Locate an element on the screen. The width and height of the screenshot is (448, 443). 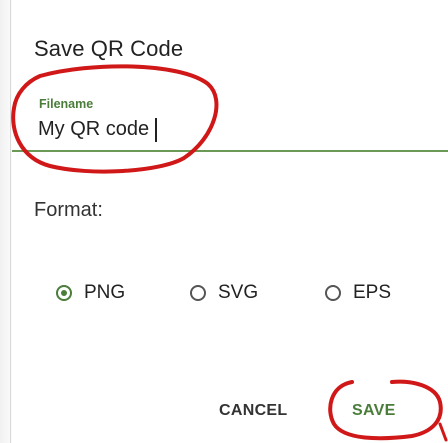
radio-eps: EPS is located at coordinates (358, 293).